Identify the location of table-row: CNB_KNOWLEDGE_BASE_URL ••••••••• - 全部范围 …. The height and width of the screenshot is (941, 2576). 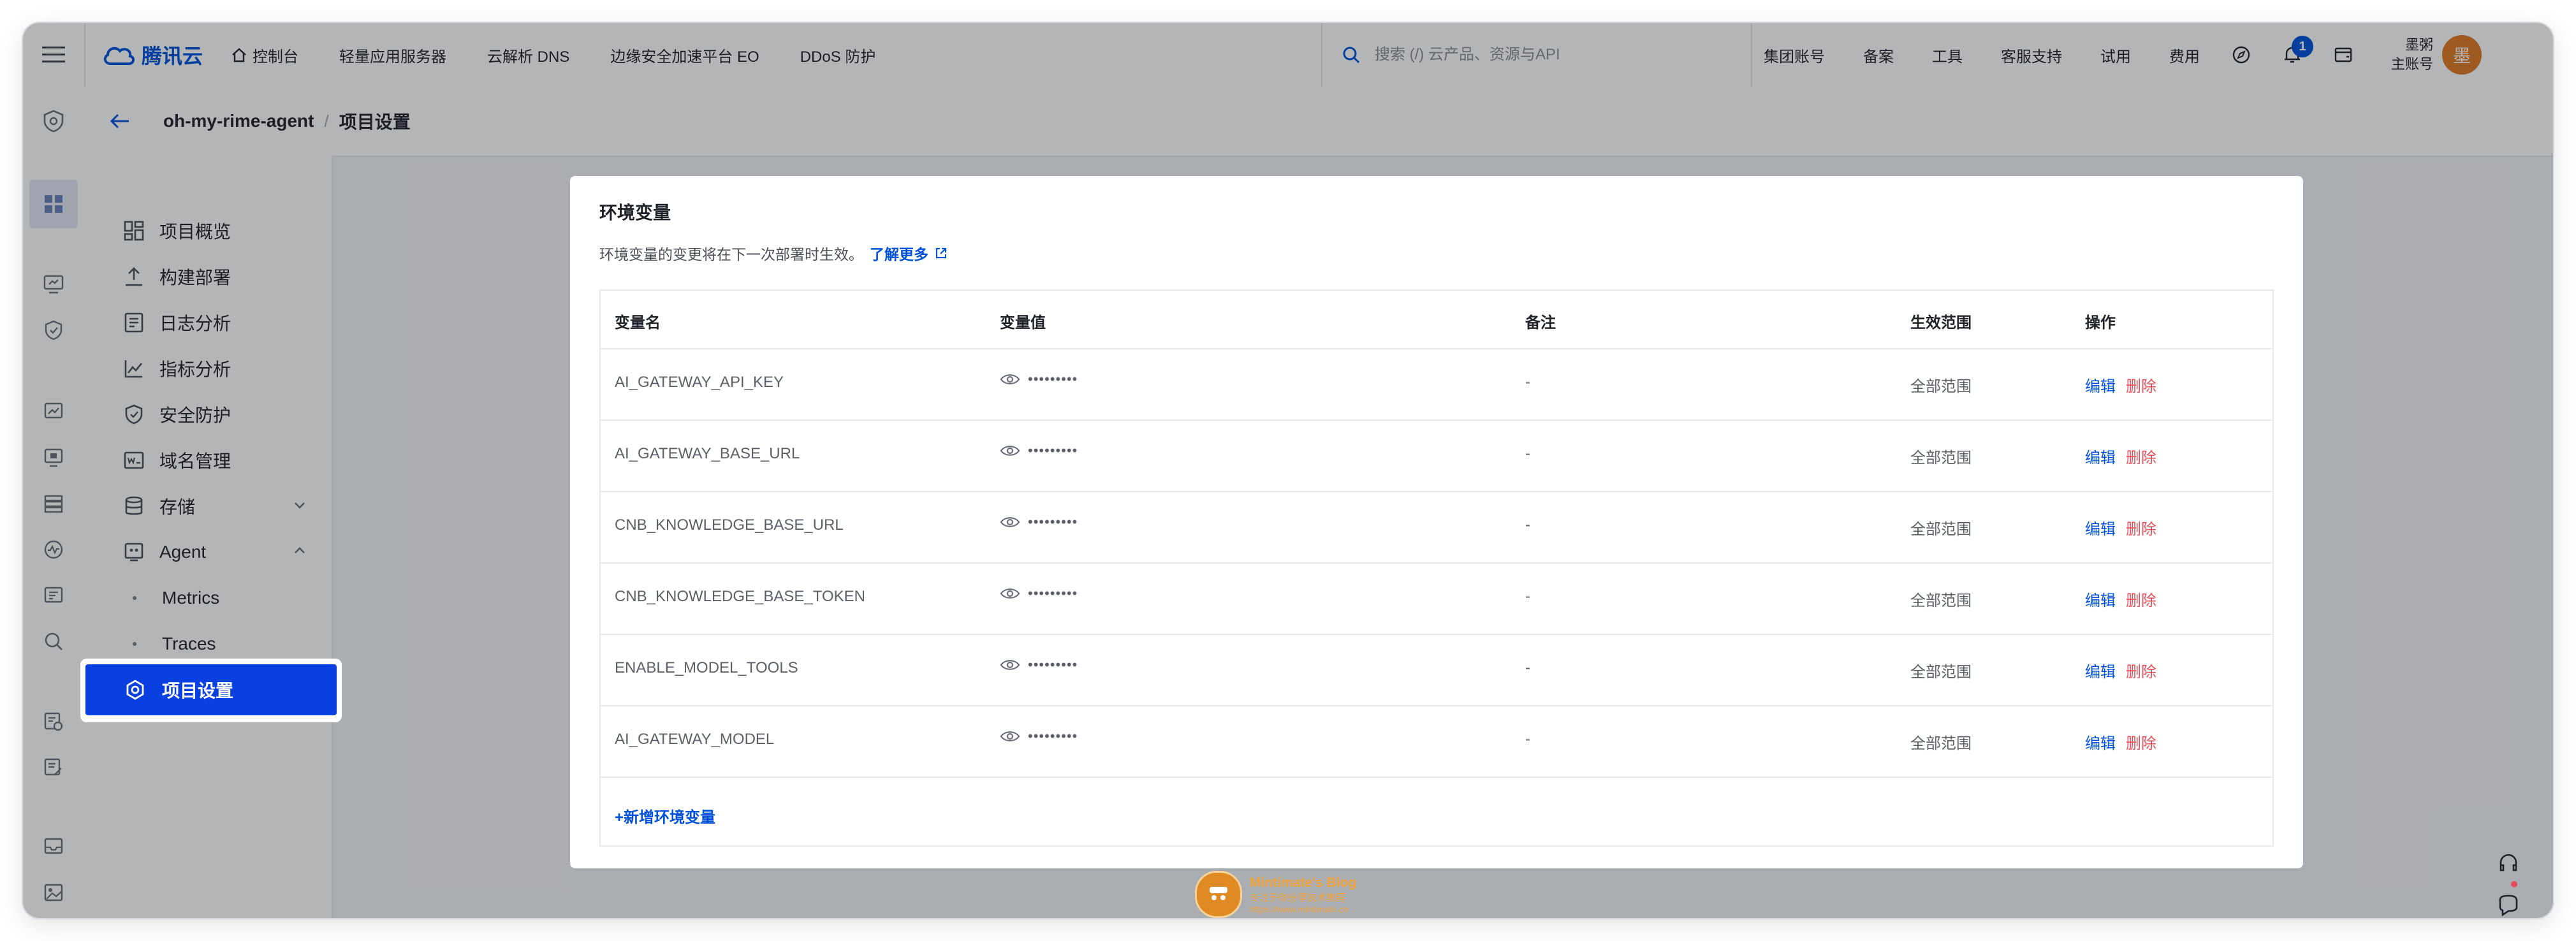
(1436, 527).